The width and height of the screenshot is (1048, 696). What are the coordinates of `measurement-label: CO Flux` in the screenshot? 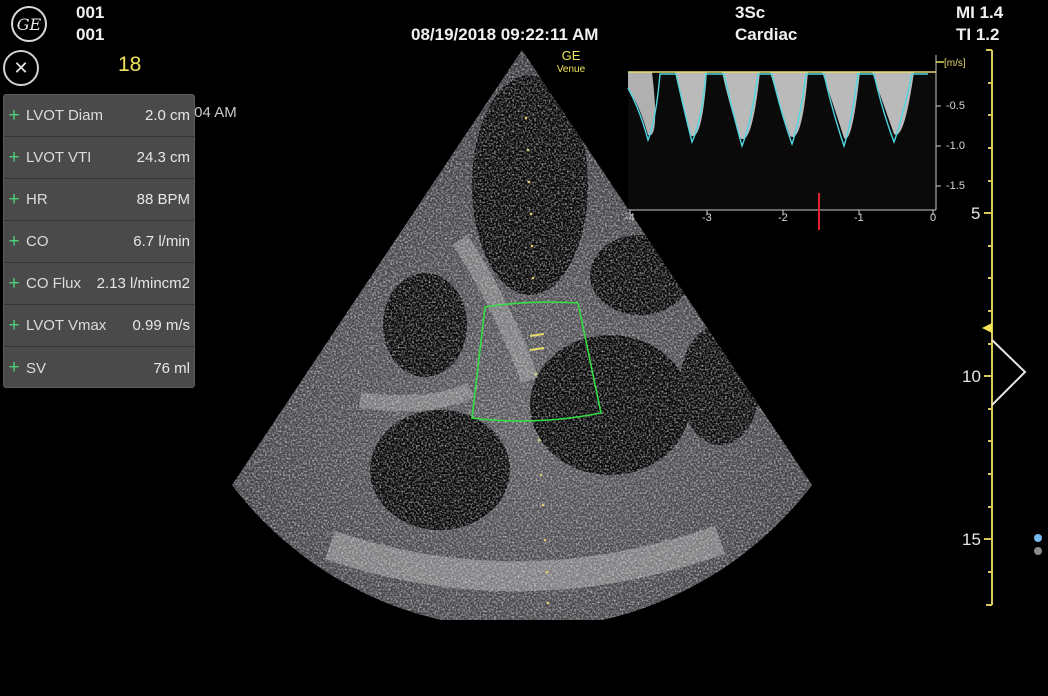 It's located at (54, 283).